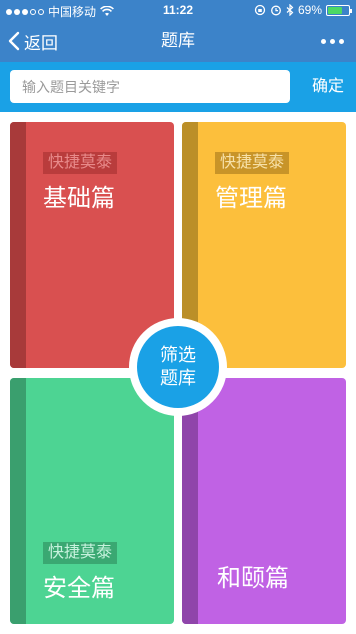 This screenshot has height=634, width=356. What do you see at coordinates (309, 10) in the screenshot?
I see `battery-percent: 69%` at bounding box center [309, 10].